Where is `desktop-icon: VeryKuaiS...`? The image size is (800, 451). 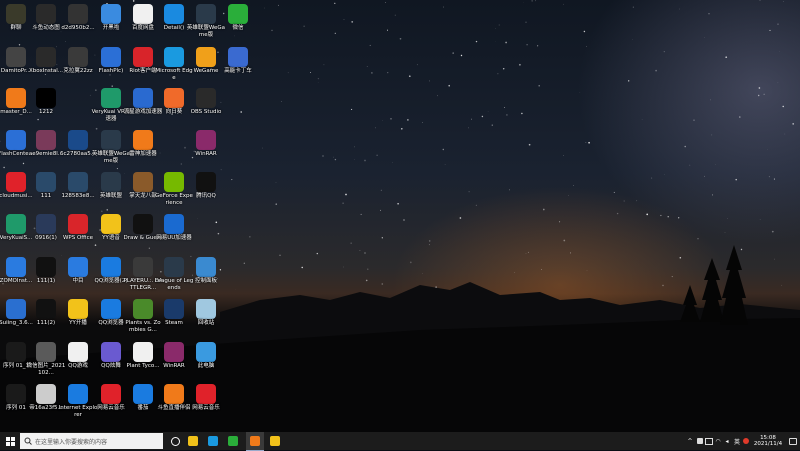
desktop-icon: VeryKuaiS... is located at coordinates (16, 233).